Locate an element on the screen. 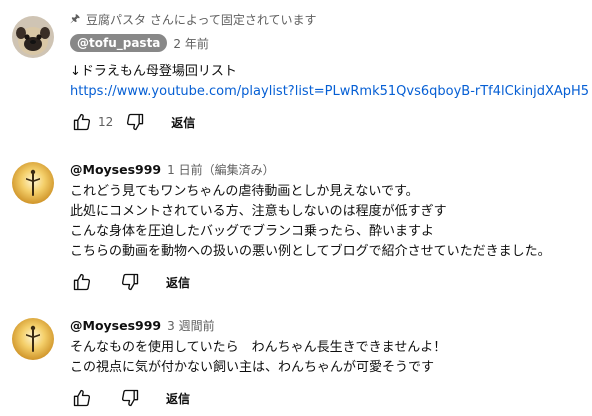 The height and width of the screenshot is (416, 592). comment-actions: 12 返信 is located at coordinates (328, 122).